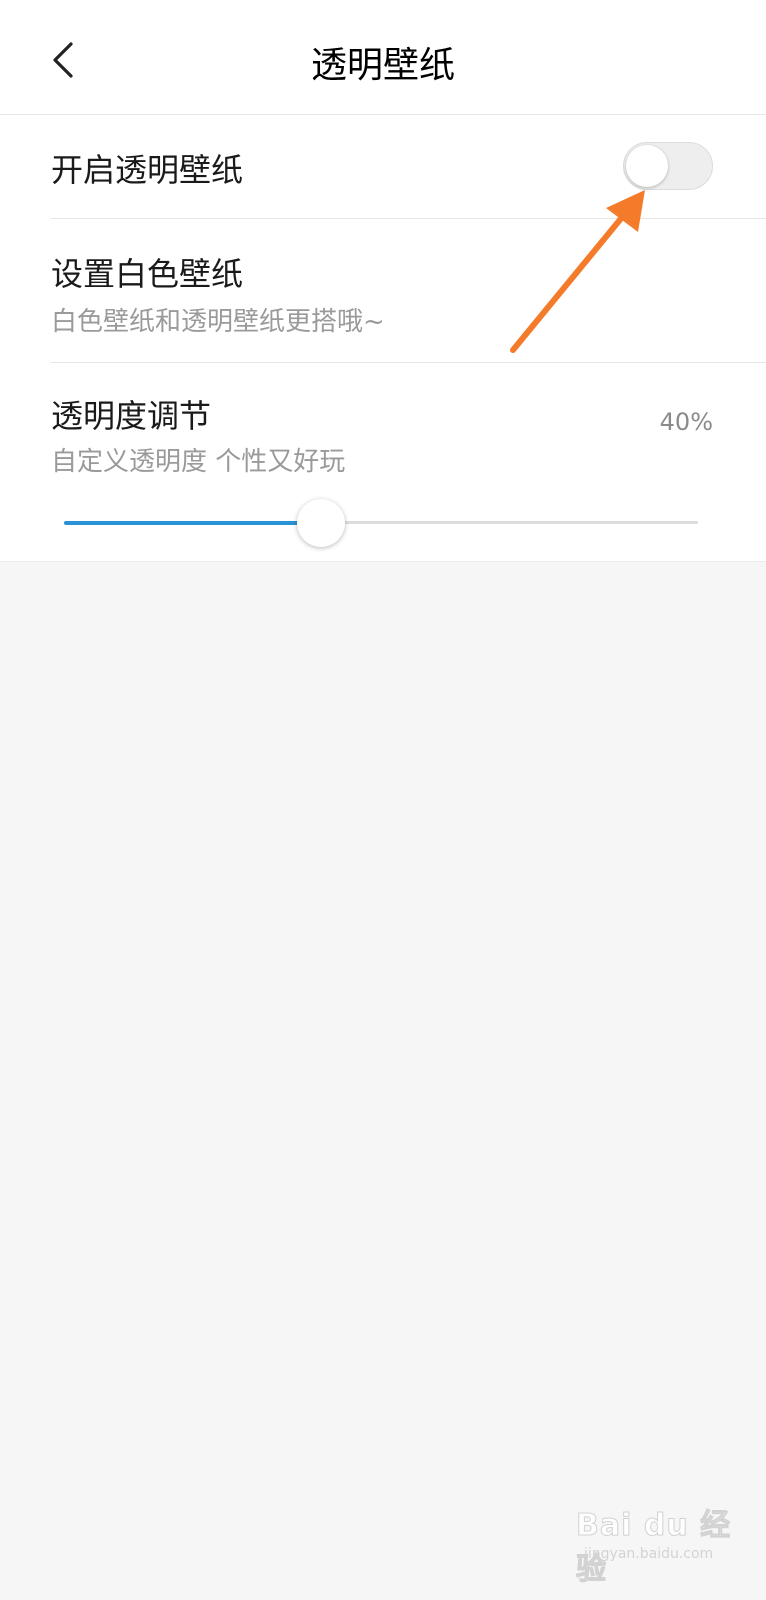 The height and width of the screenshot is (1600, 766). What do you see at coordinates (131, 416) in the screenshot?
I see `transparency-label: 透明度调节` at bounding box center [131, 416].